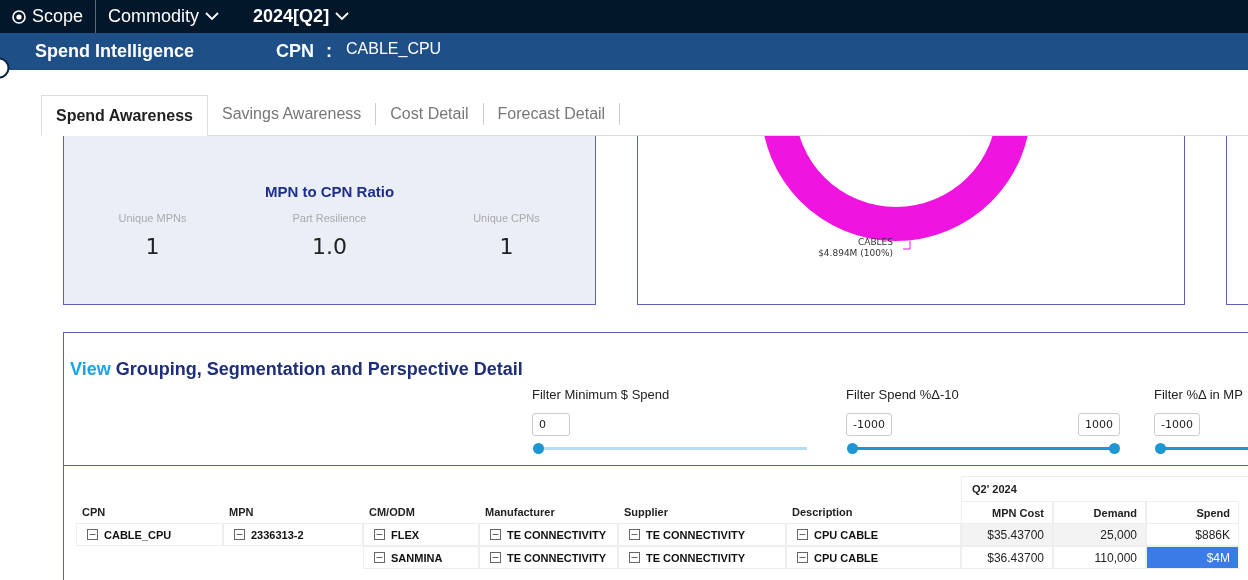 The image size is (1248, 580). Describe the element at coordinates (1099, 534) in the screenshot. I see `table-cell: 25,000` at that location.